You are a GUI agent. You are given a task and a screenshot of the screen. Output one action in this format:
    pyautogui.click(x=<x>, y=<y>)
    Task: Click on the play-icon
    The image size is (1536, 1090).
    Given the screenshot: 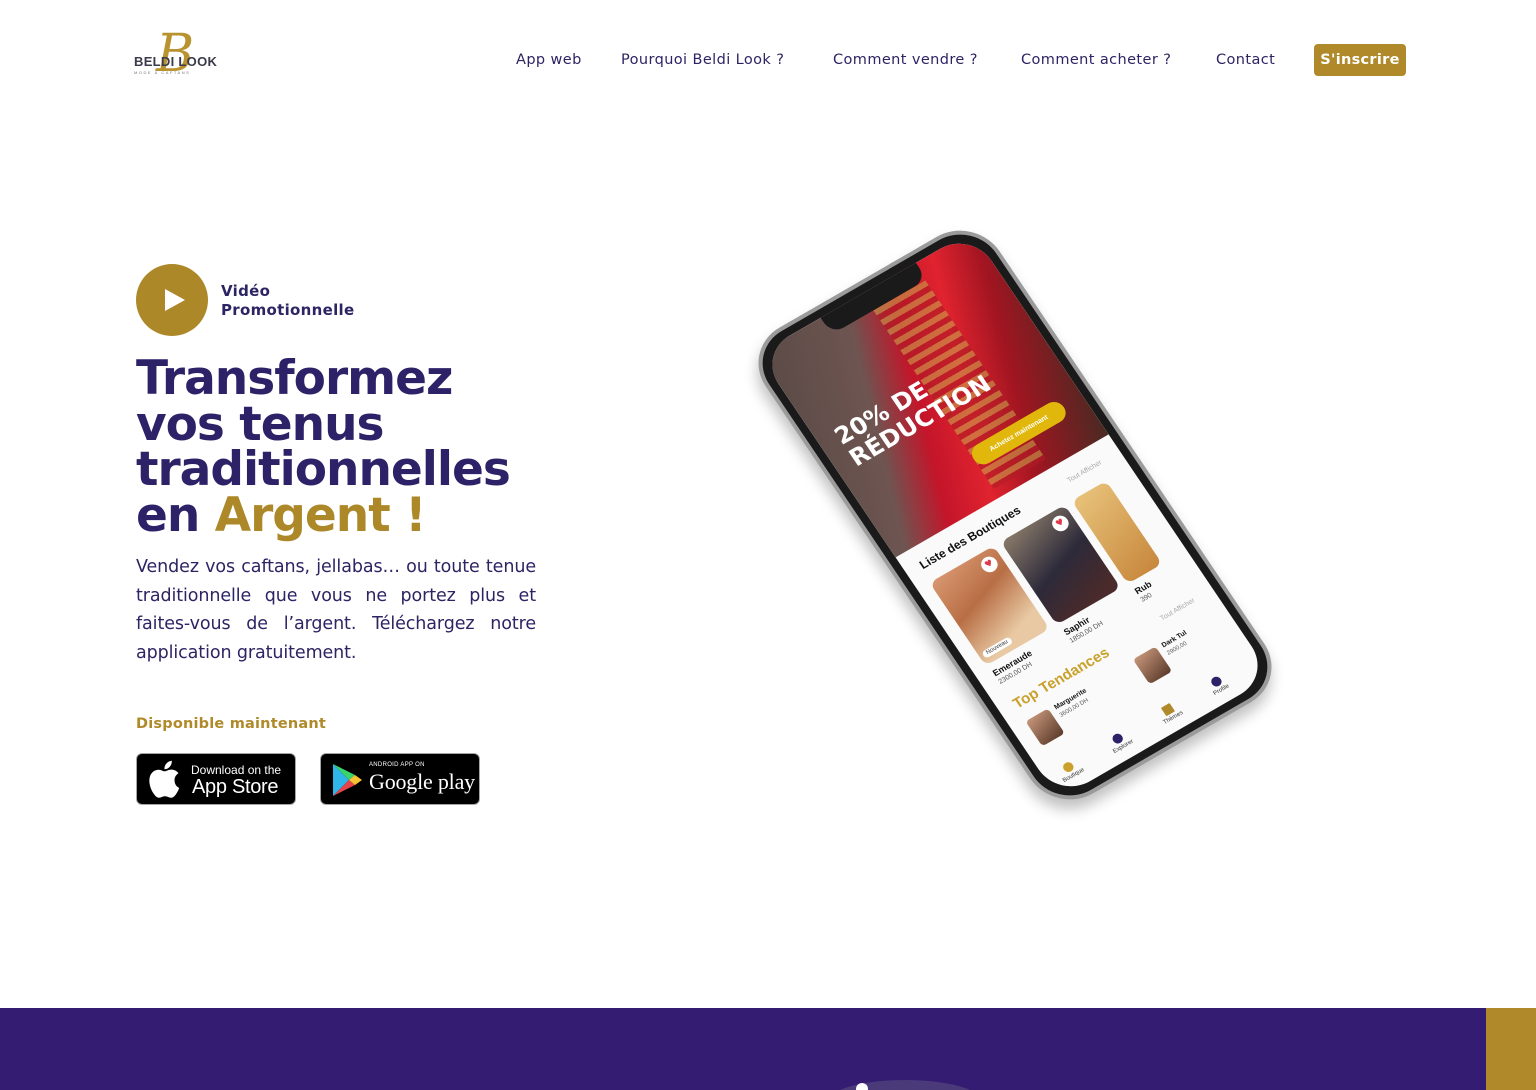 What is the action you would take?
    pyautogui.click(x=174, y=300)
    